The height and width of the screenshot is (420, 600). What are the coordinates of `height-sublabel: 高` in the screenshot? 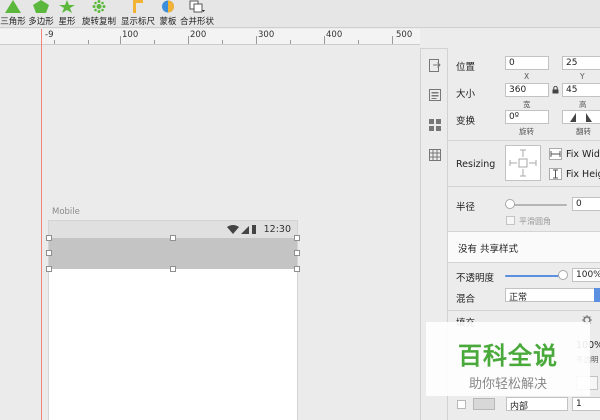 It's located at (583, 104).